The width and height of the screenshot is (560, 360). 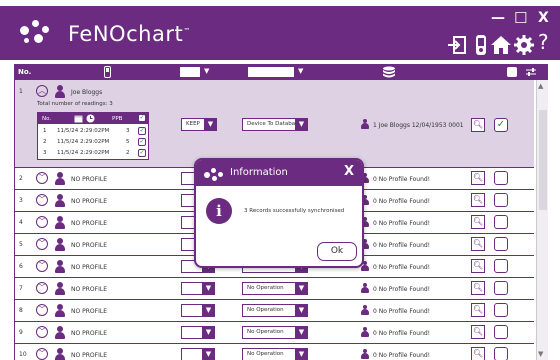 I want to click on reading-ppb: 2, so click(x=128, y=153).